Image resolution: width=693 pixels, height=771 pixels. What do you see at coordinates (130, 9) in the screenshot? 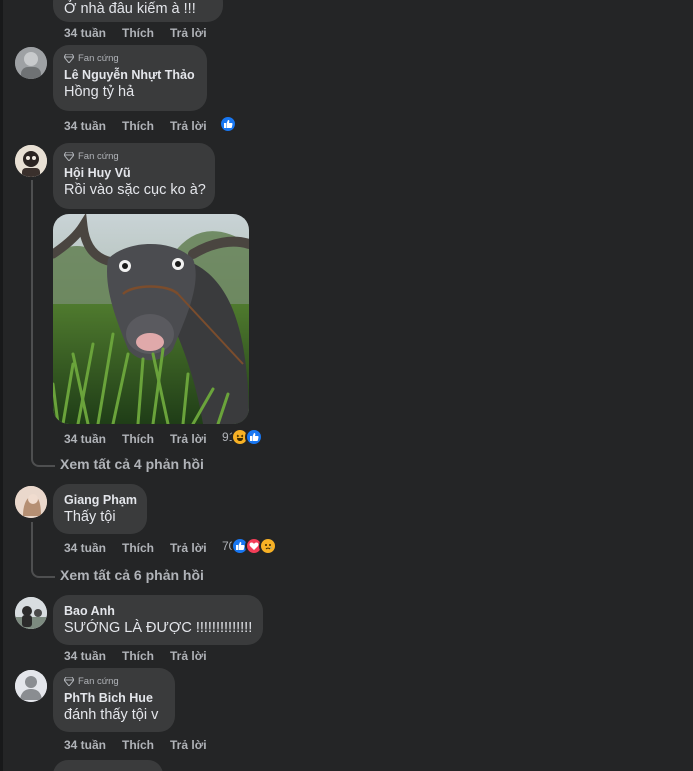
I see `comment-text: Ở nhà đâu kiếm à !!!` at bounding box center [130, 9].